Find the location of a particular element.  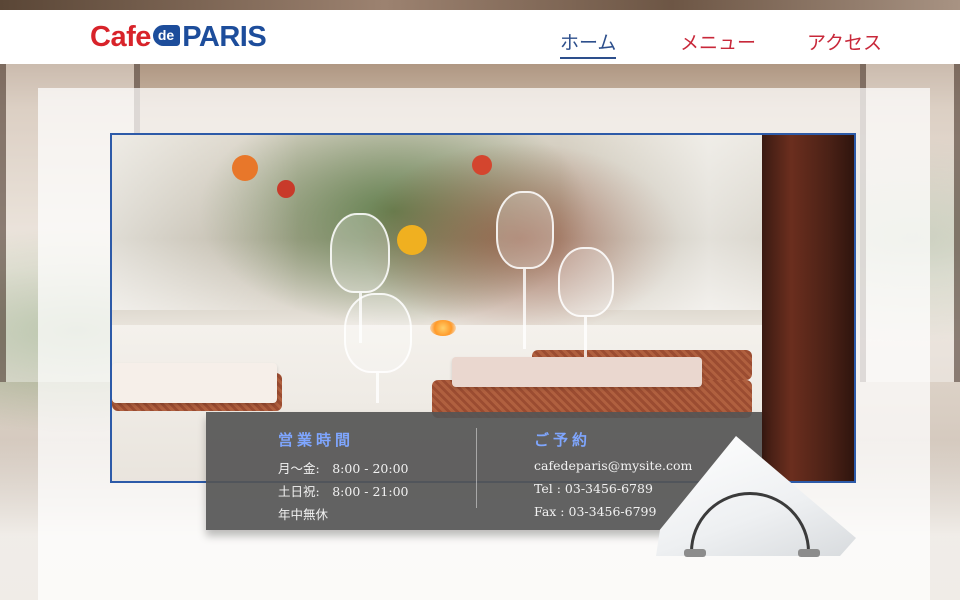

reservation-title: ご予約 is located at coordinates (563, 440).